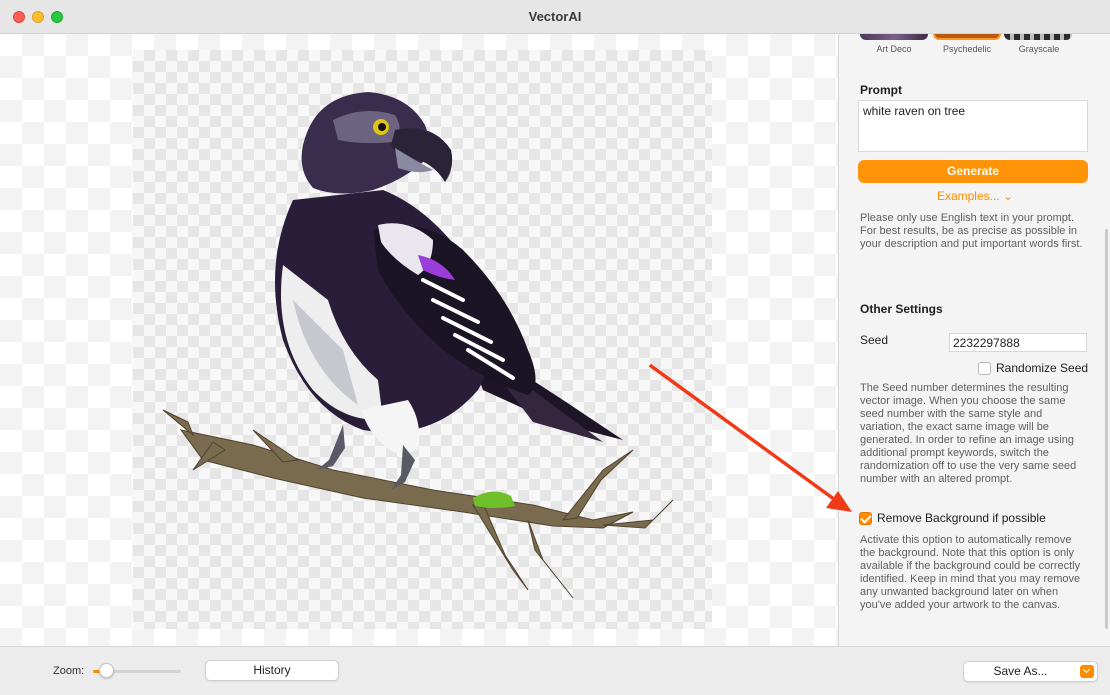 The image size is (1110, 695). I want to click on style-label-grayscale: Grayscale, so click(1039, 49).